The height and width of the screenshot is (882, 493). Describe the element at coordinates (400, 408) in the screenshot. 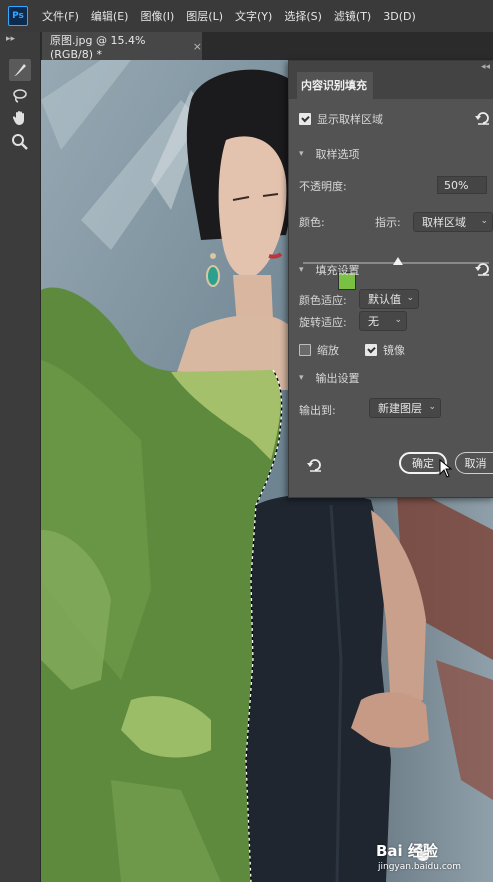

I see `output-to-value: 新建图层` at that location.